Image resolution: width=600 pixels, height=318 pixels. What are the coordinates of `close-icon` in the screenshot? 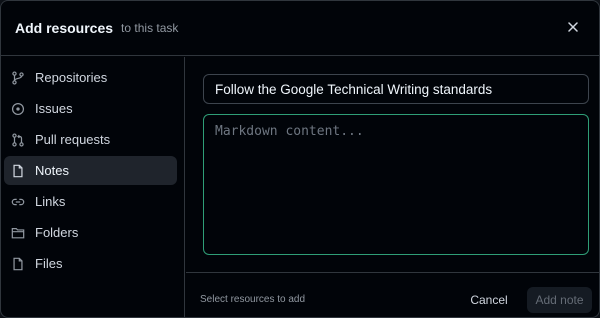 It's located at (573, 27).